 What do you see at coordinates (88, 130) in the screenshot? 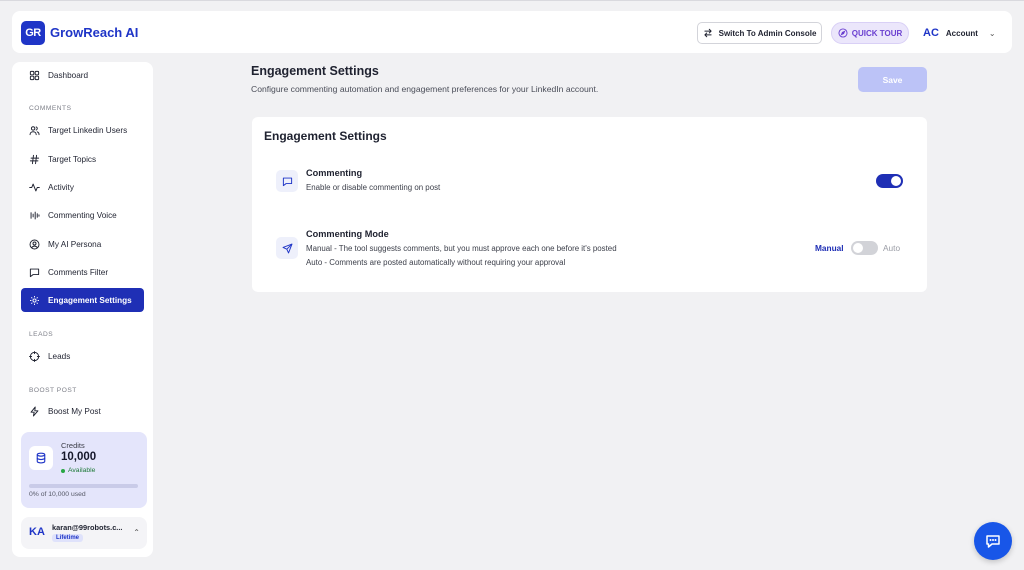
I see `sidebar-item-label: Target Linkedin Users` at bounding box center [88, 130].